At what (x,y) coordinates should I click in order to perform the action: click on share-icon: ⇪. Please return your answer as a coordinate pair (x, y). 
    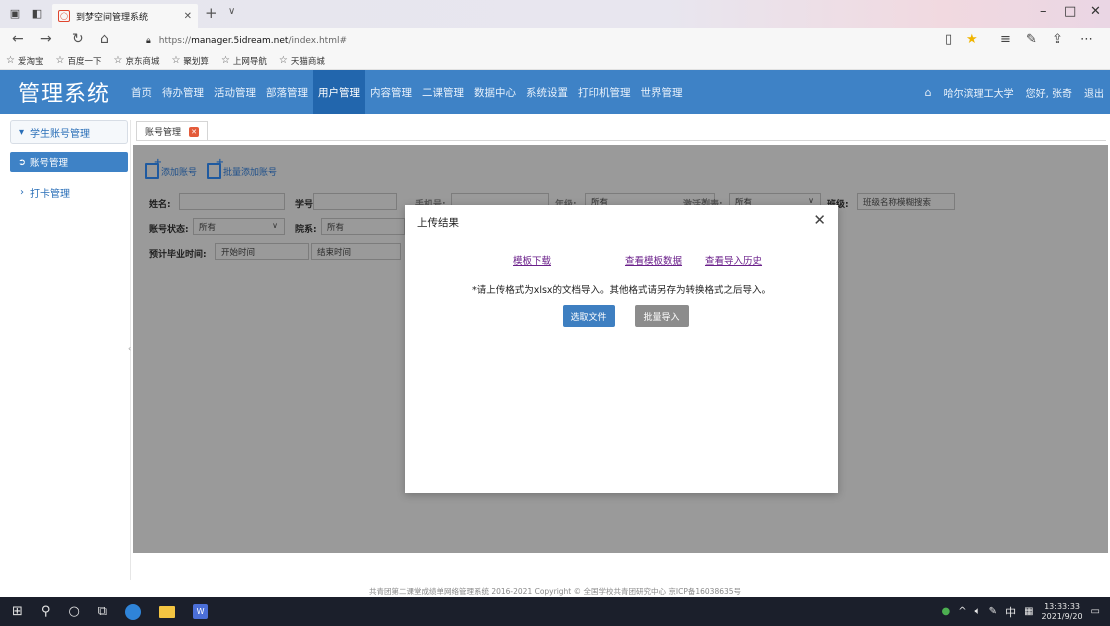
    Looking at the image, I should click on (1057, 39).